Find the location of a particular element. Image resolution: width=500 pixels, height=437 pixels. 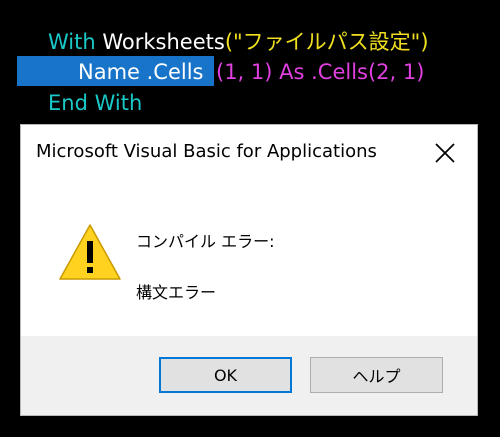

code-line-with: With Worksheets("ファイルパス設定") is located at coordinates (238, 42).